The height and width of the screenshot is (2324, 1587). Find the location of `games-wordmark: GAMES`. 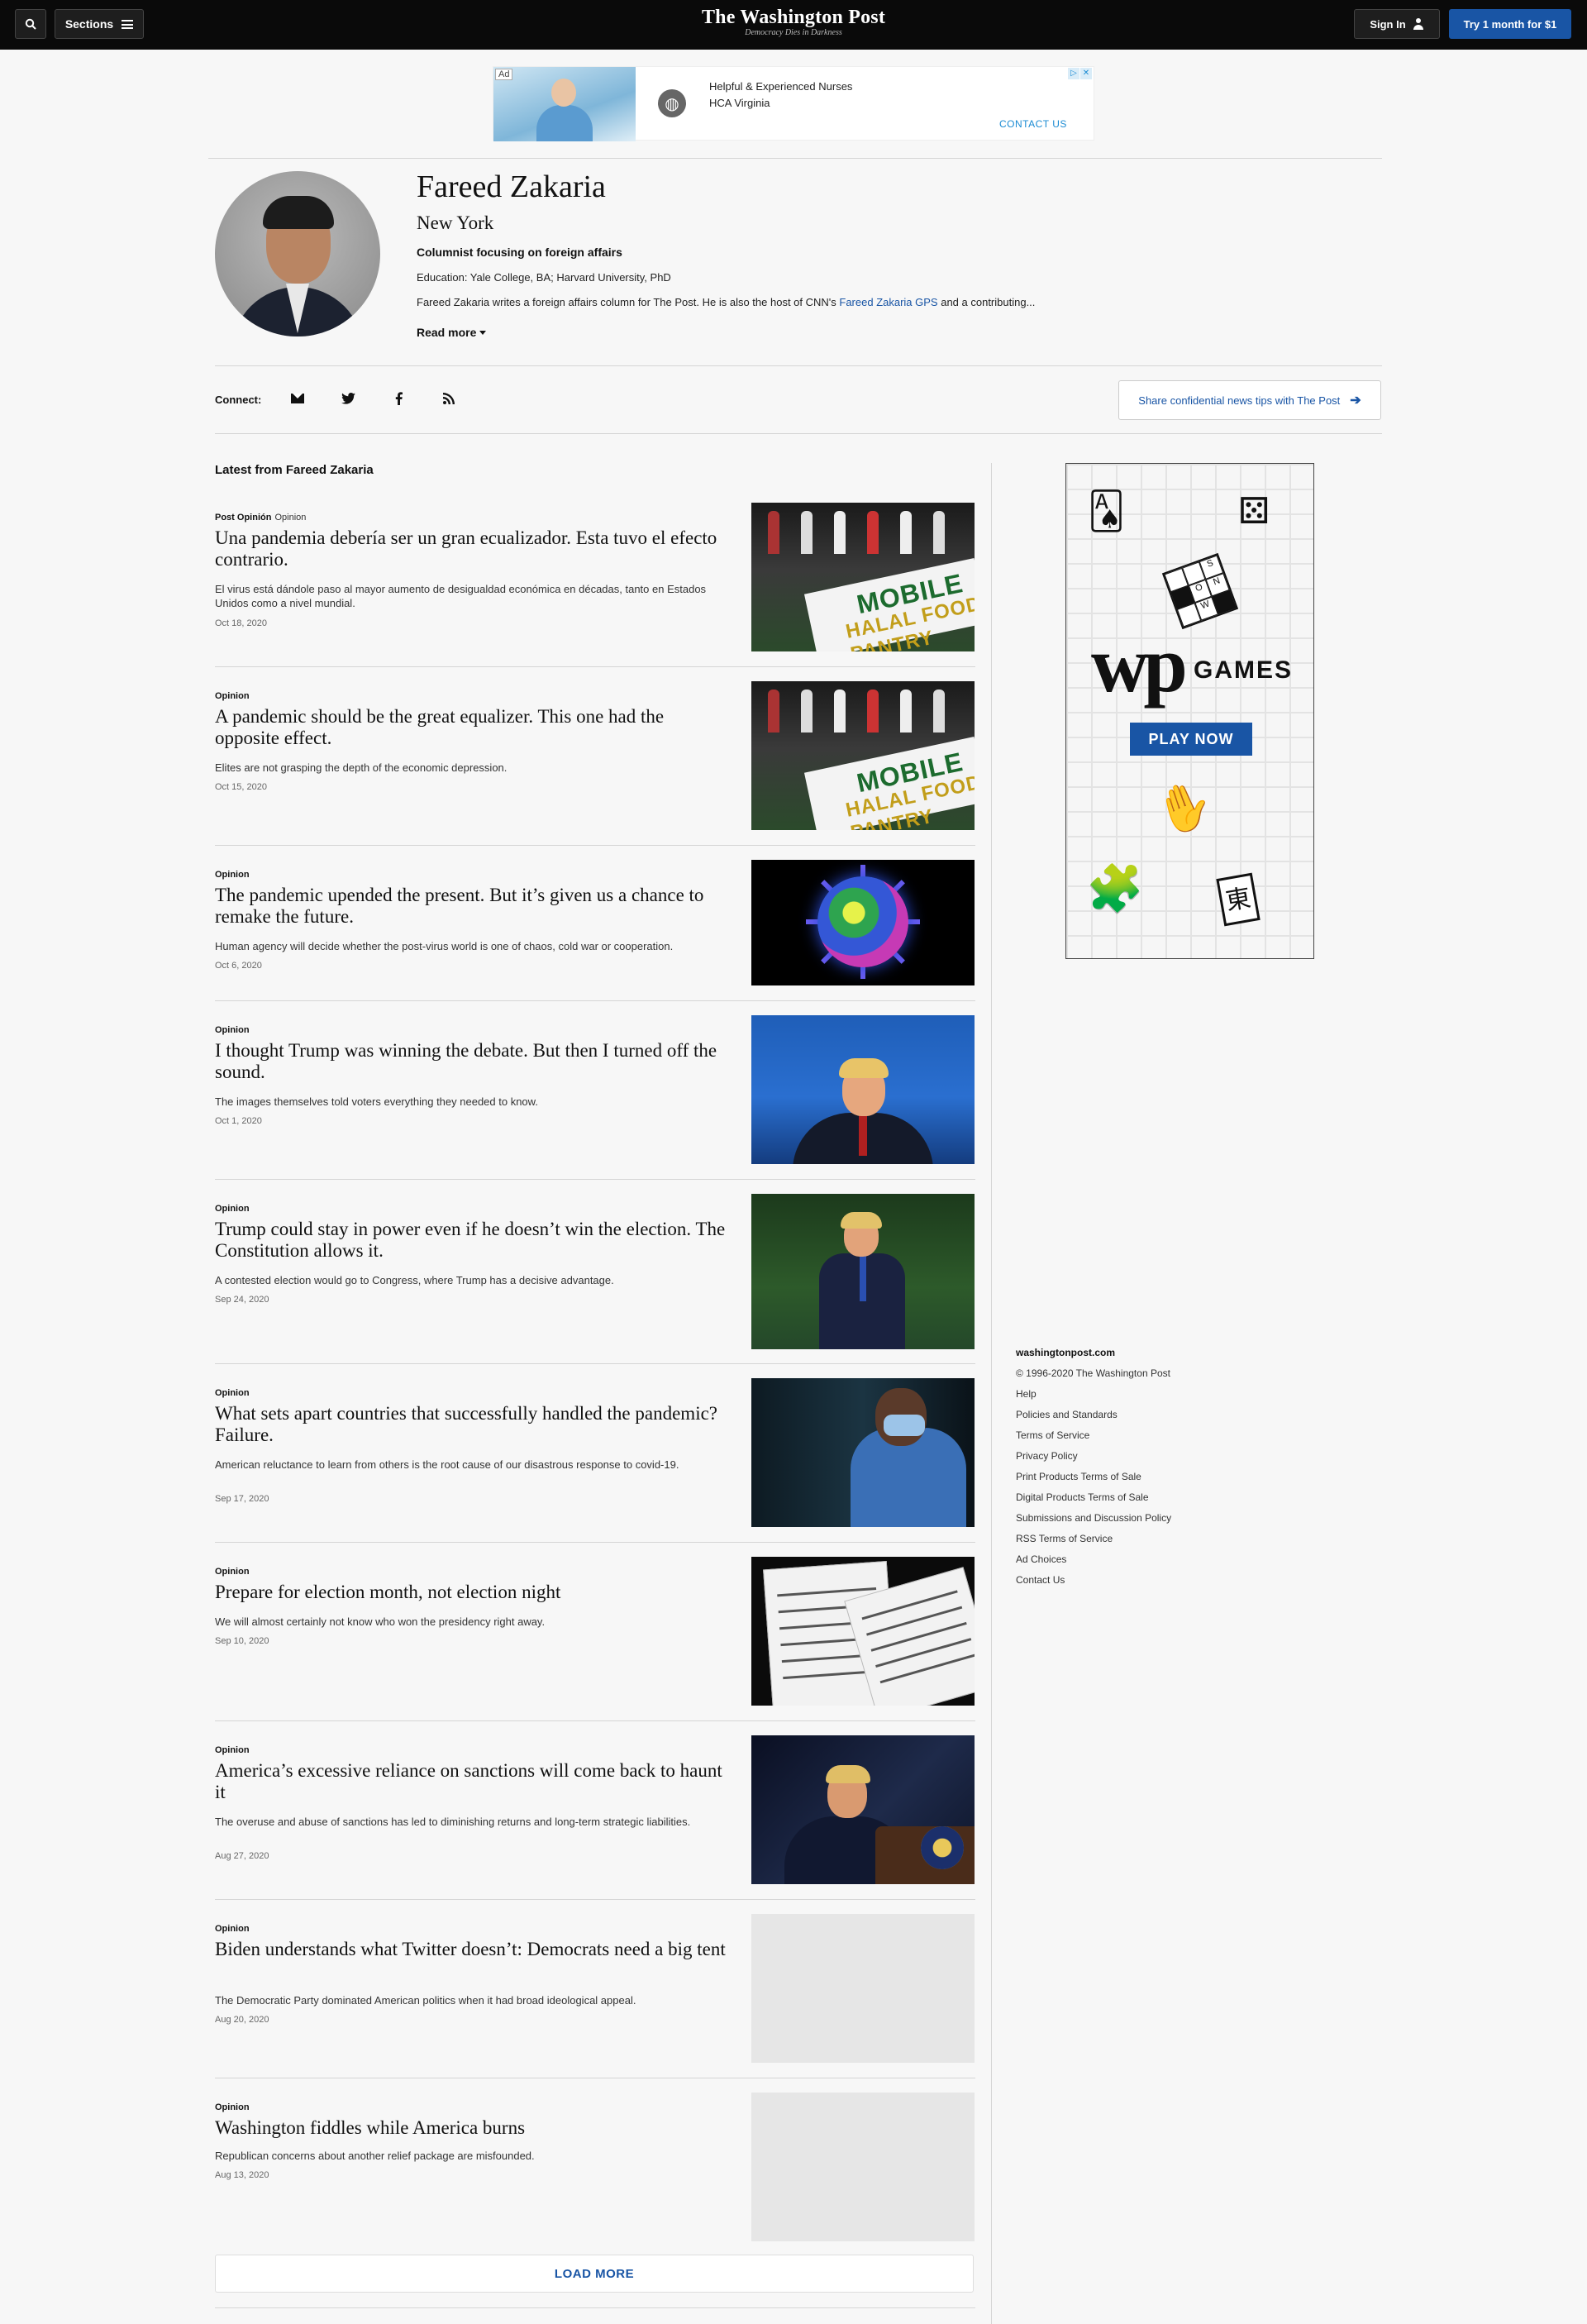

games-wordmark: GAMES is located at coordinates (1244, 670).